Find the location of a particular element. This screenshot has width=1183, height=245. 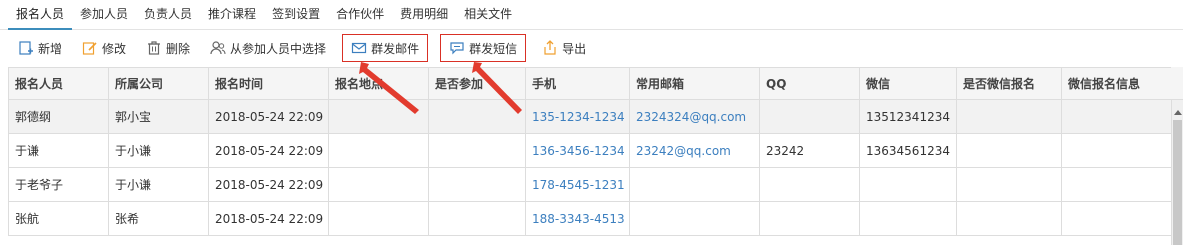

export-button: 导出 is located at coordinates (564, 48).